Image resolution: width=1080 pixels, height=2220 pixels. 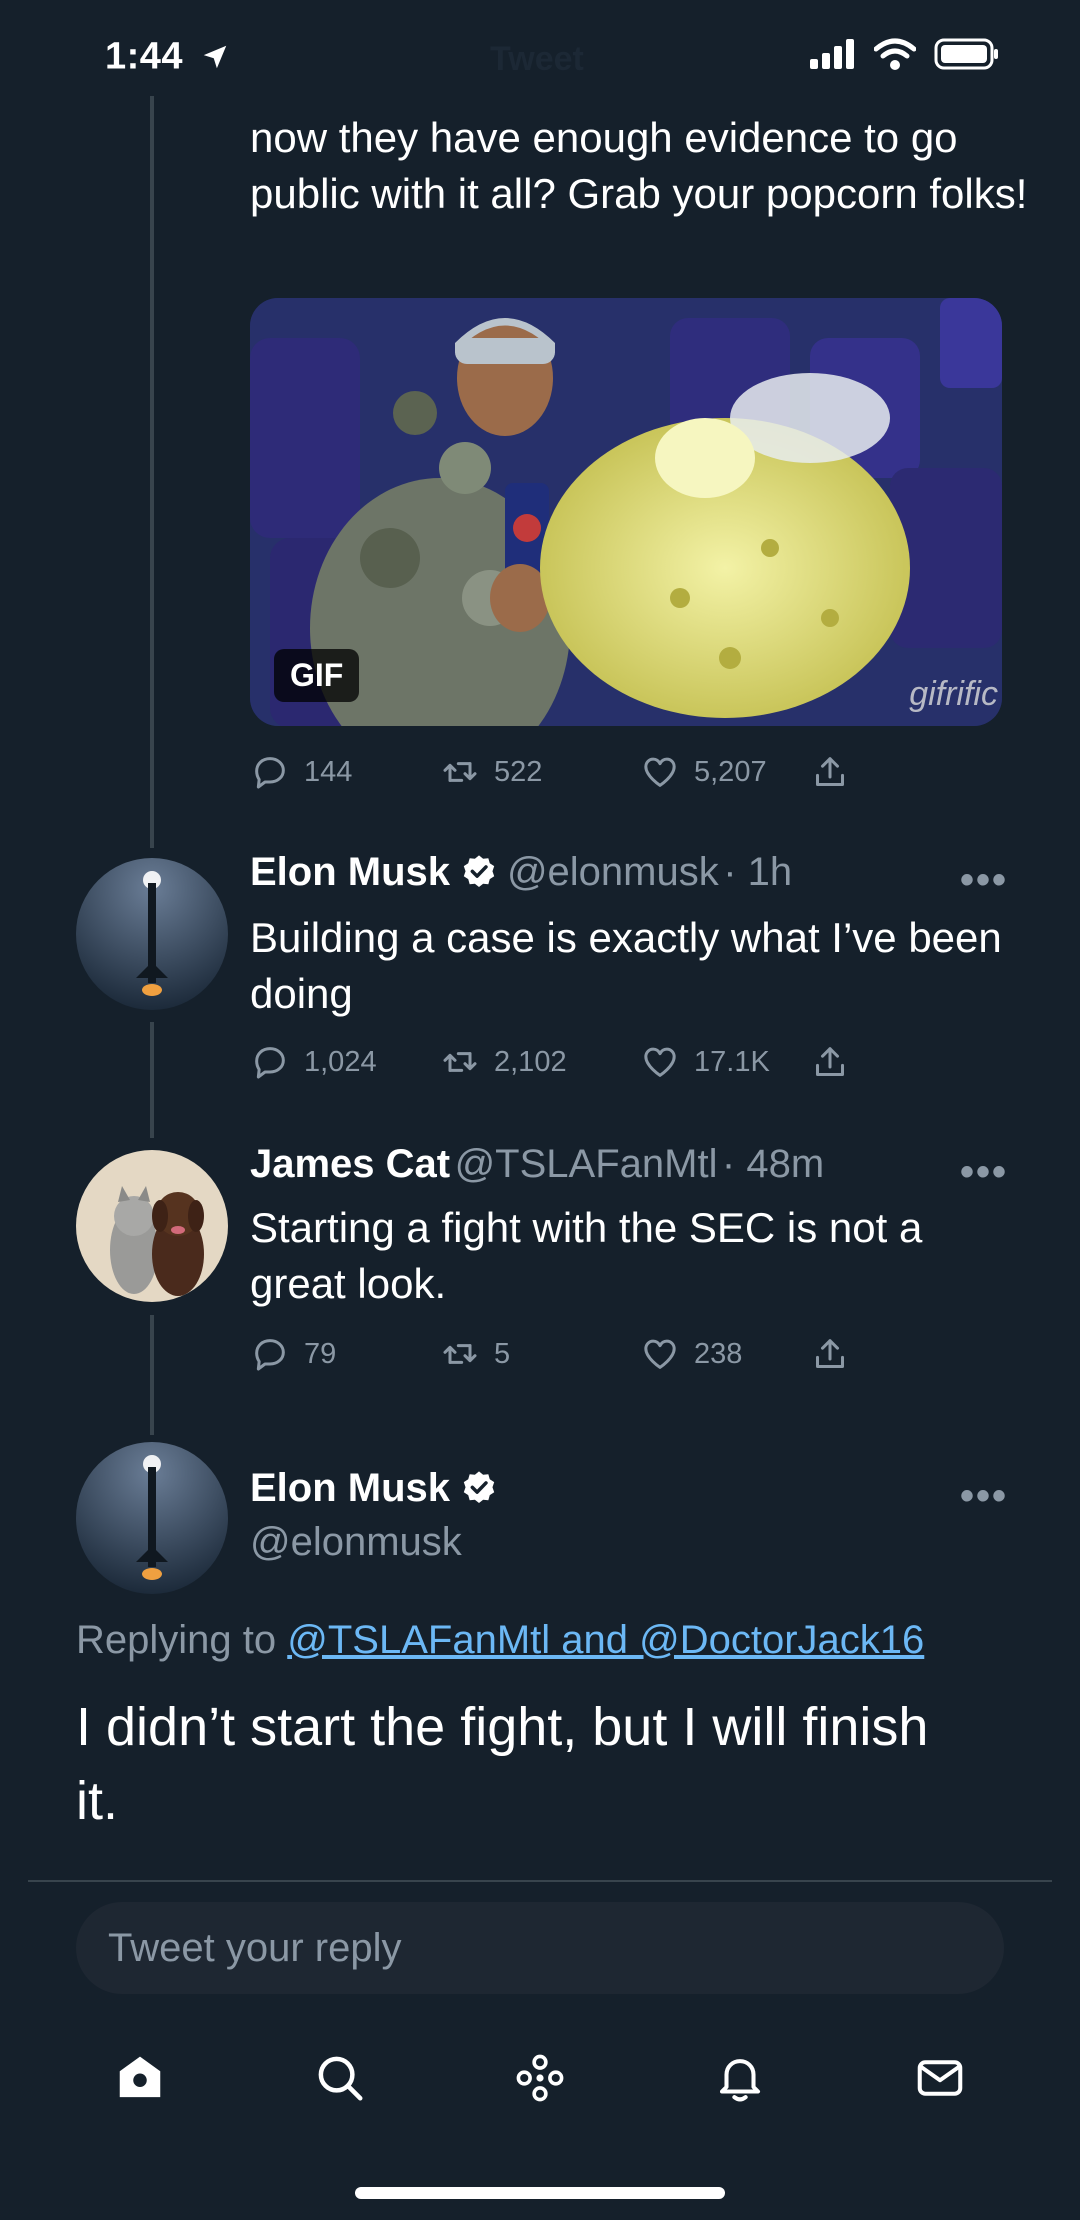 I want to click on gif-badge: GIF, so click(x=317, y=675).